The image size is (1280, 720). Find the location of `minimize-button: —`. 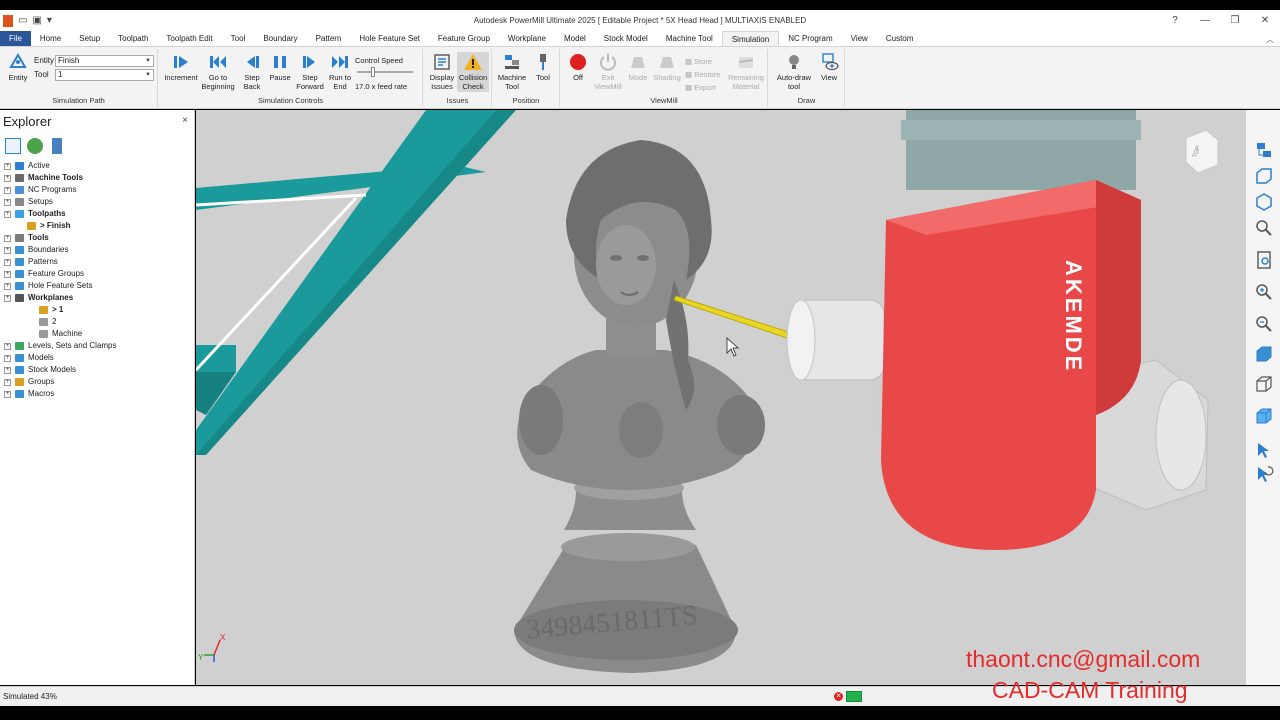

minimize-button: — is located at coordinates (1205, 20).